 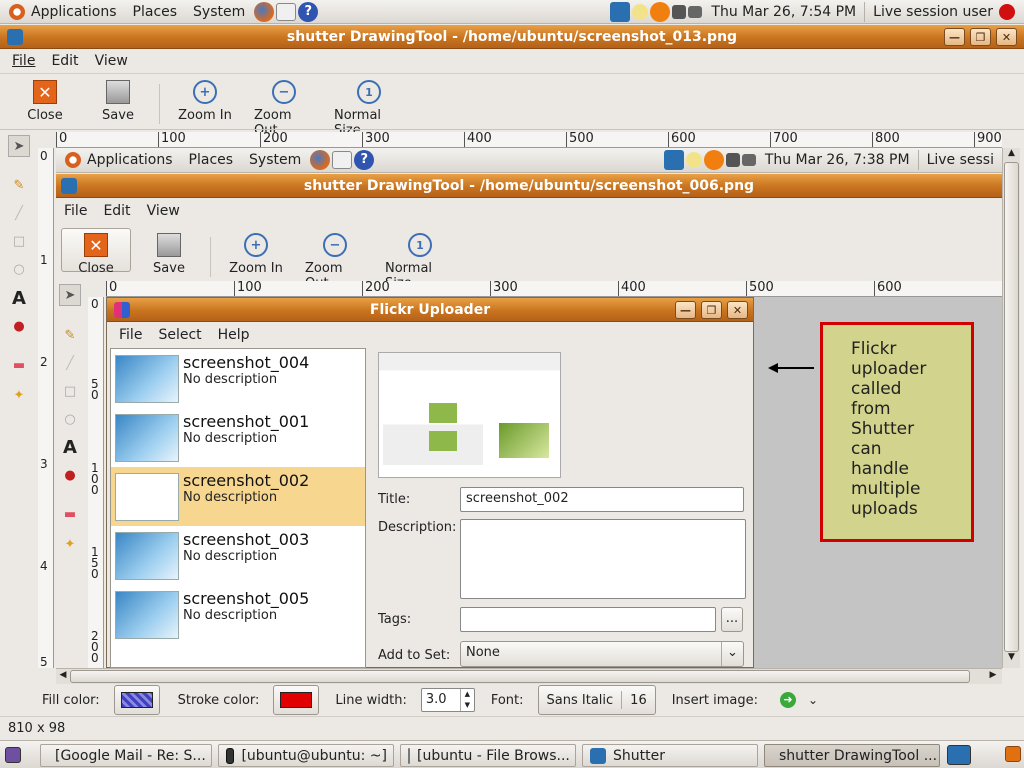 I want to click on select-tool-icon: ➤, so click(x=19, y=146).